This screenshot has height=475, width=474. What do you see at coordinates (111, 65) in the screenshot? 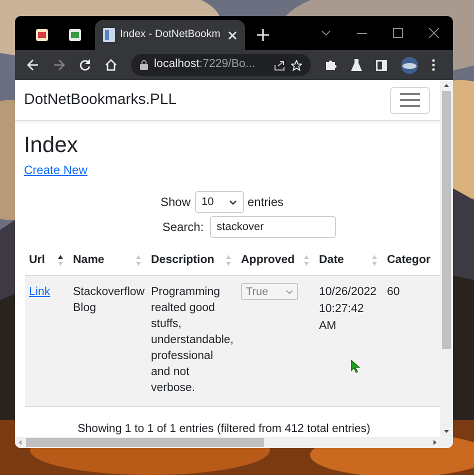
I see `home-icon` at bounding box center [111, 65].